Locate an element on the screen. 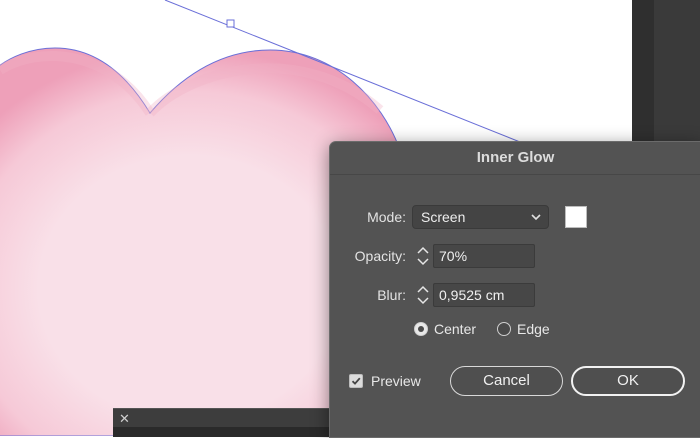 The height and width of the screenshot is (438, 700). preview-checkbox is located at coordinates (356, 381).